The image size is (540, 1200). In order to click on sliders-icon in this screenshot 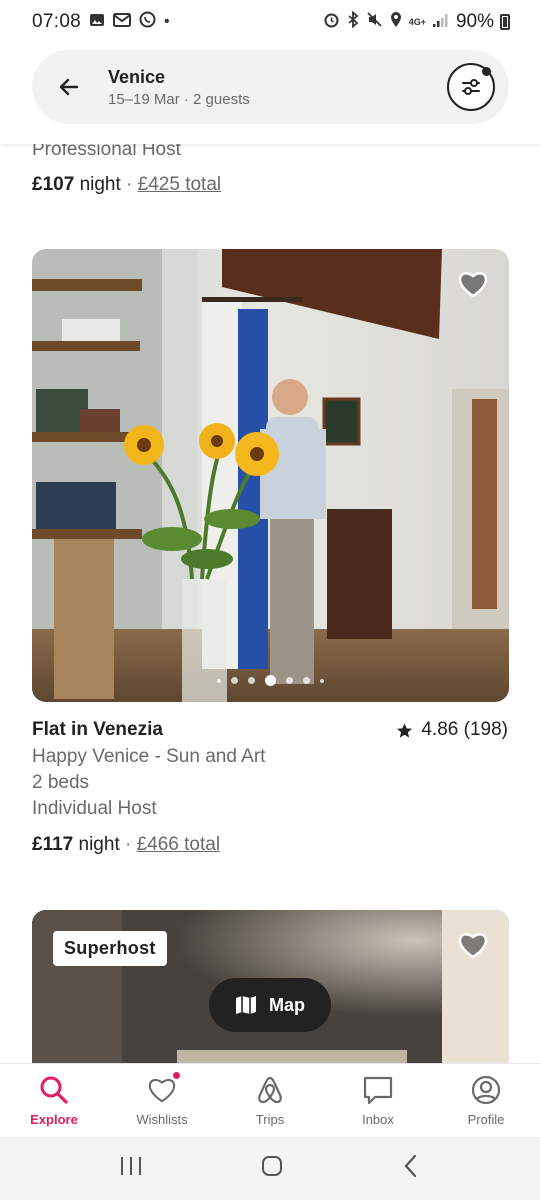, I will do `click(471, 87)`.